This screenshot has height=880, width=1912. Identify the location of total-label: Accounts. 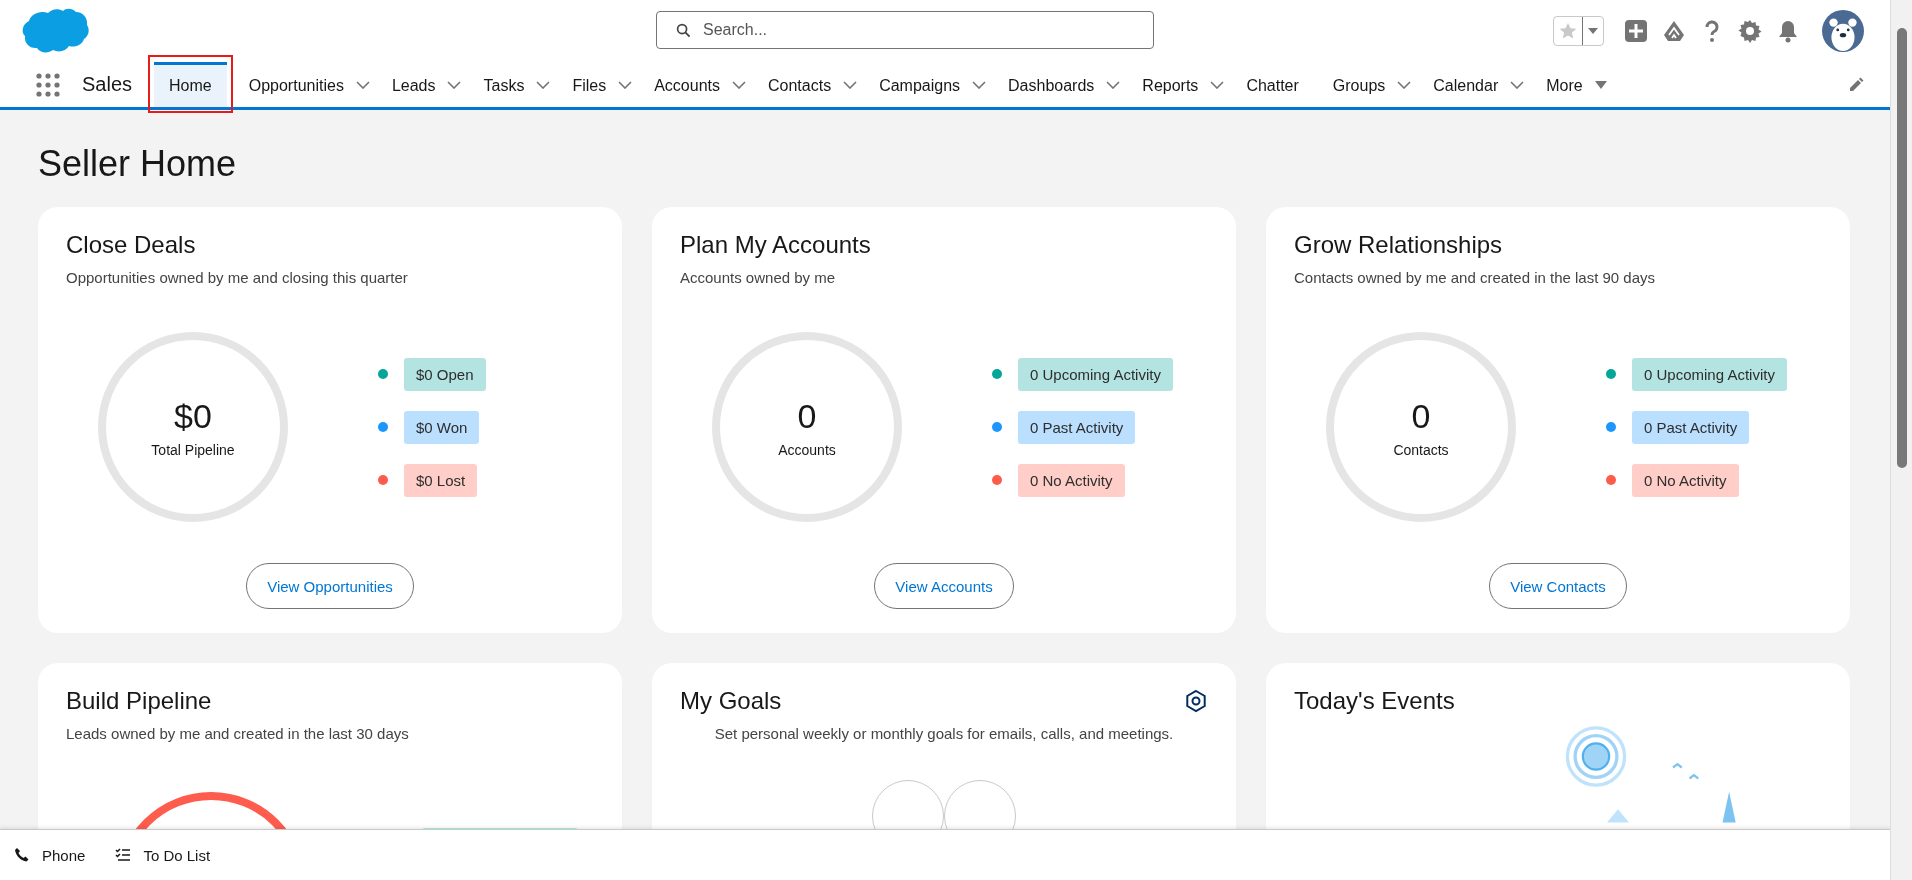
(807, 449).